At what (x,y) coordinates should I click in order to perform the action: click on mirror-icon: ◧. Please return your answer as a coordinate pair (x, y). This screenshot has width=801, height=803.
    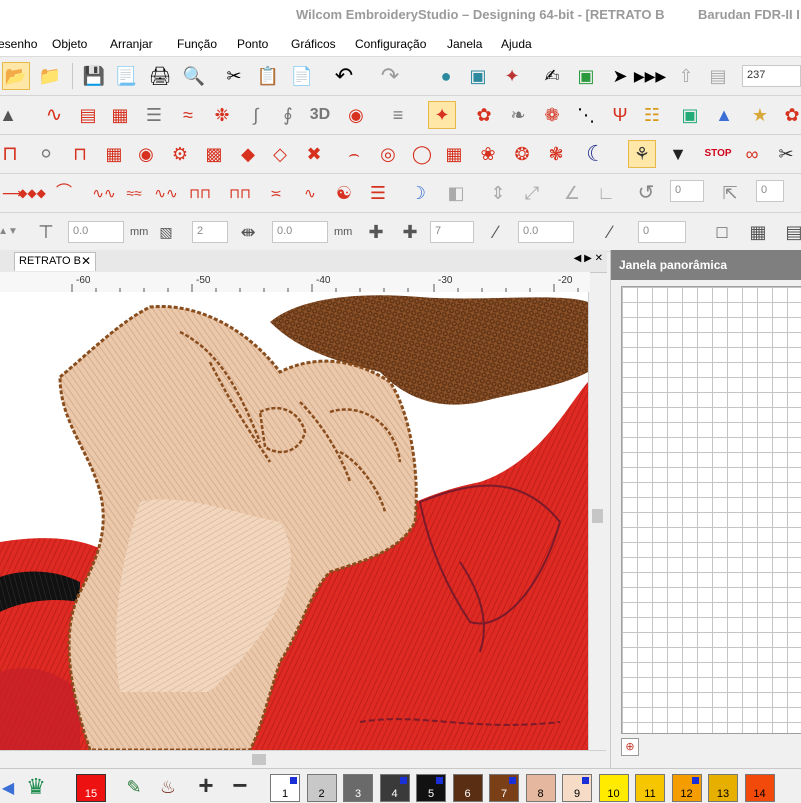
    Looking at the image, I should click on (456, 193).